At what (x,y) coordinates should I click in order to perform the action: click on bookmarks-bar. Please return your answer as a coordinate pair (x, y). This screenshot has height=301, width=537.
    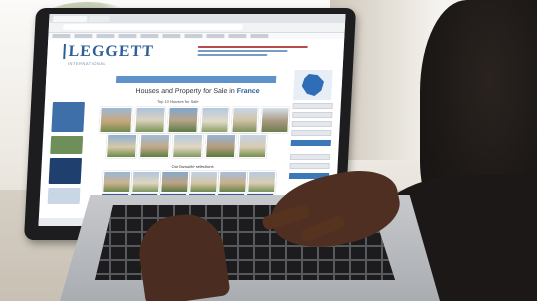
    Looking at the image, I should click on (196, 36).